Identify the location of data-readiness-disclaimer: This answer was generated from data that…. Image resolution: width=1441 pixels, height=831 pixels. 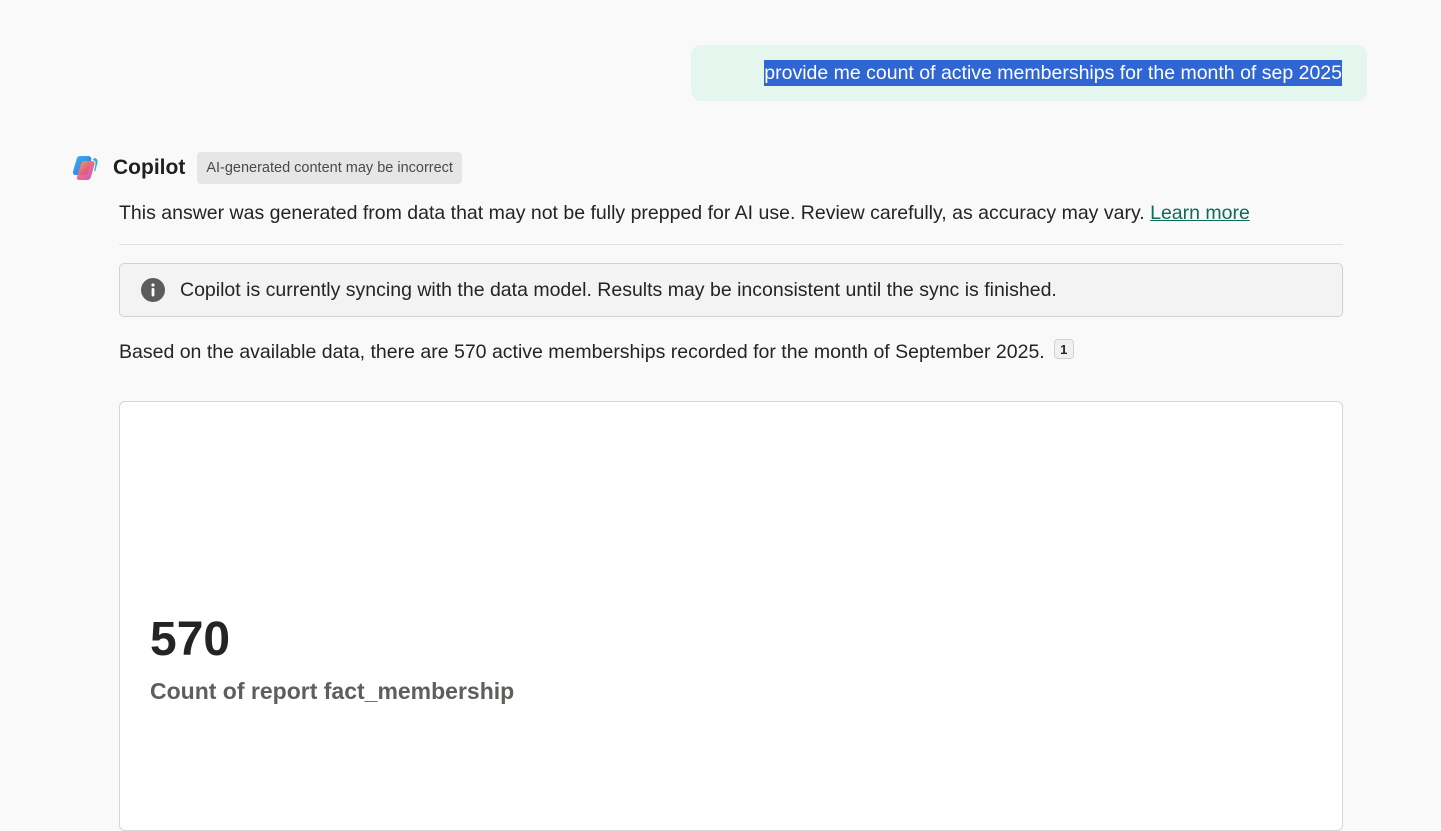
(731, 213).